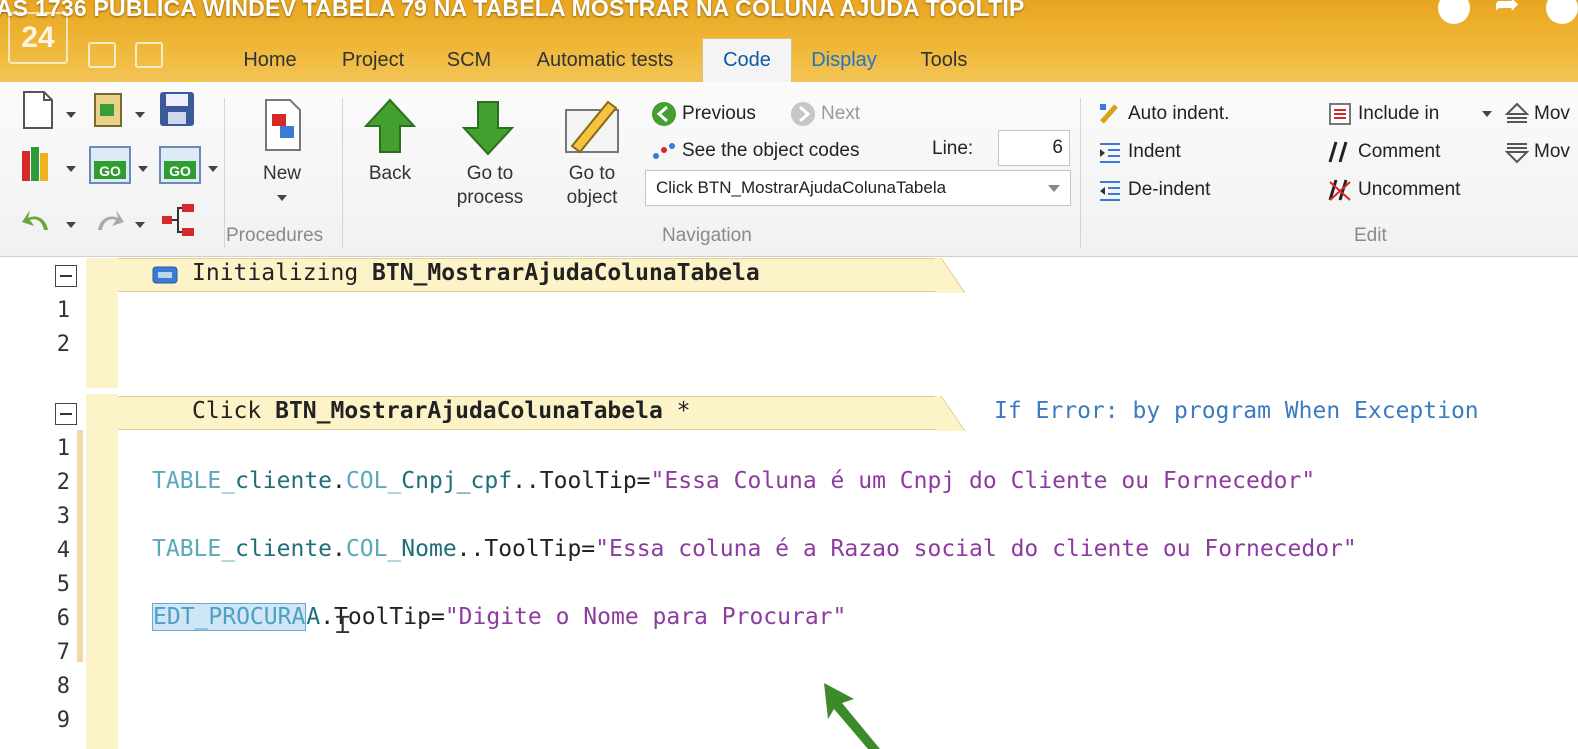 The image size is (1578, 749). Describe the element at coordinates (390, 174) in the screenshot. I see `back-button: Back` at that location.